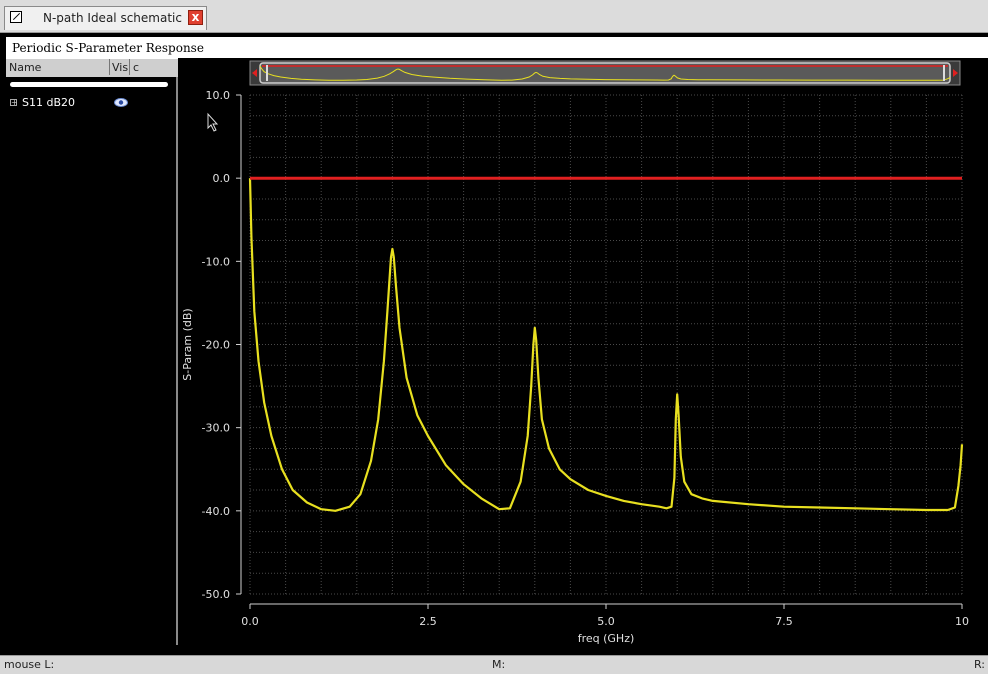 This screenshot has width=988, height=674. I want to click on tab-n-path-schematic: N-path Ideal schematic x, so click(105, 18).